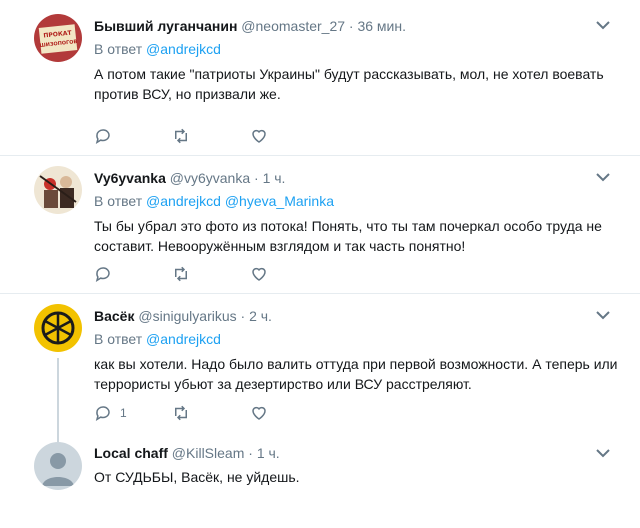 The width and height of the screenshot is (640, 528). What do you see at coordinates (357, 178) in the screenshot?
I see `tweet-header: Vy6yvanka @vy6yvanka · 1 ч.` at bounding box center [357, 178].